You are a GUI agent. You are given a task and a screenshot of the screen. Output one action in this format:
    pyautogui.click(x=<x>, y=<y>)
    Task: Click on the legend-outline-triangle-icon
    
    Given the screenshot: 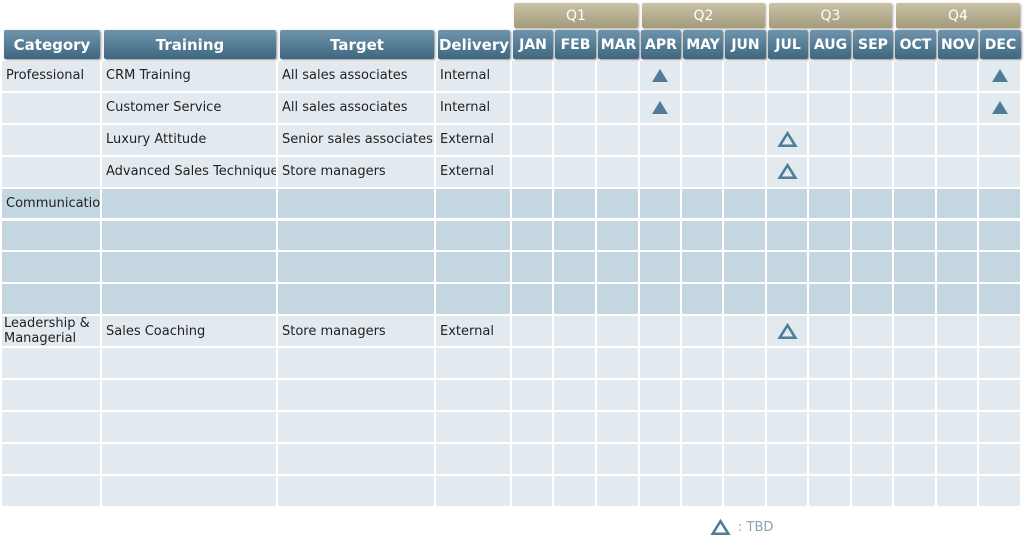 What is the action you would take?
    pyautogui.click(x=720, y=527)
    